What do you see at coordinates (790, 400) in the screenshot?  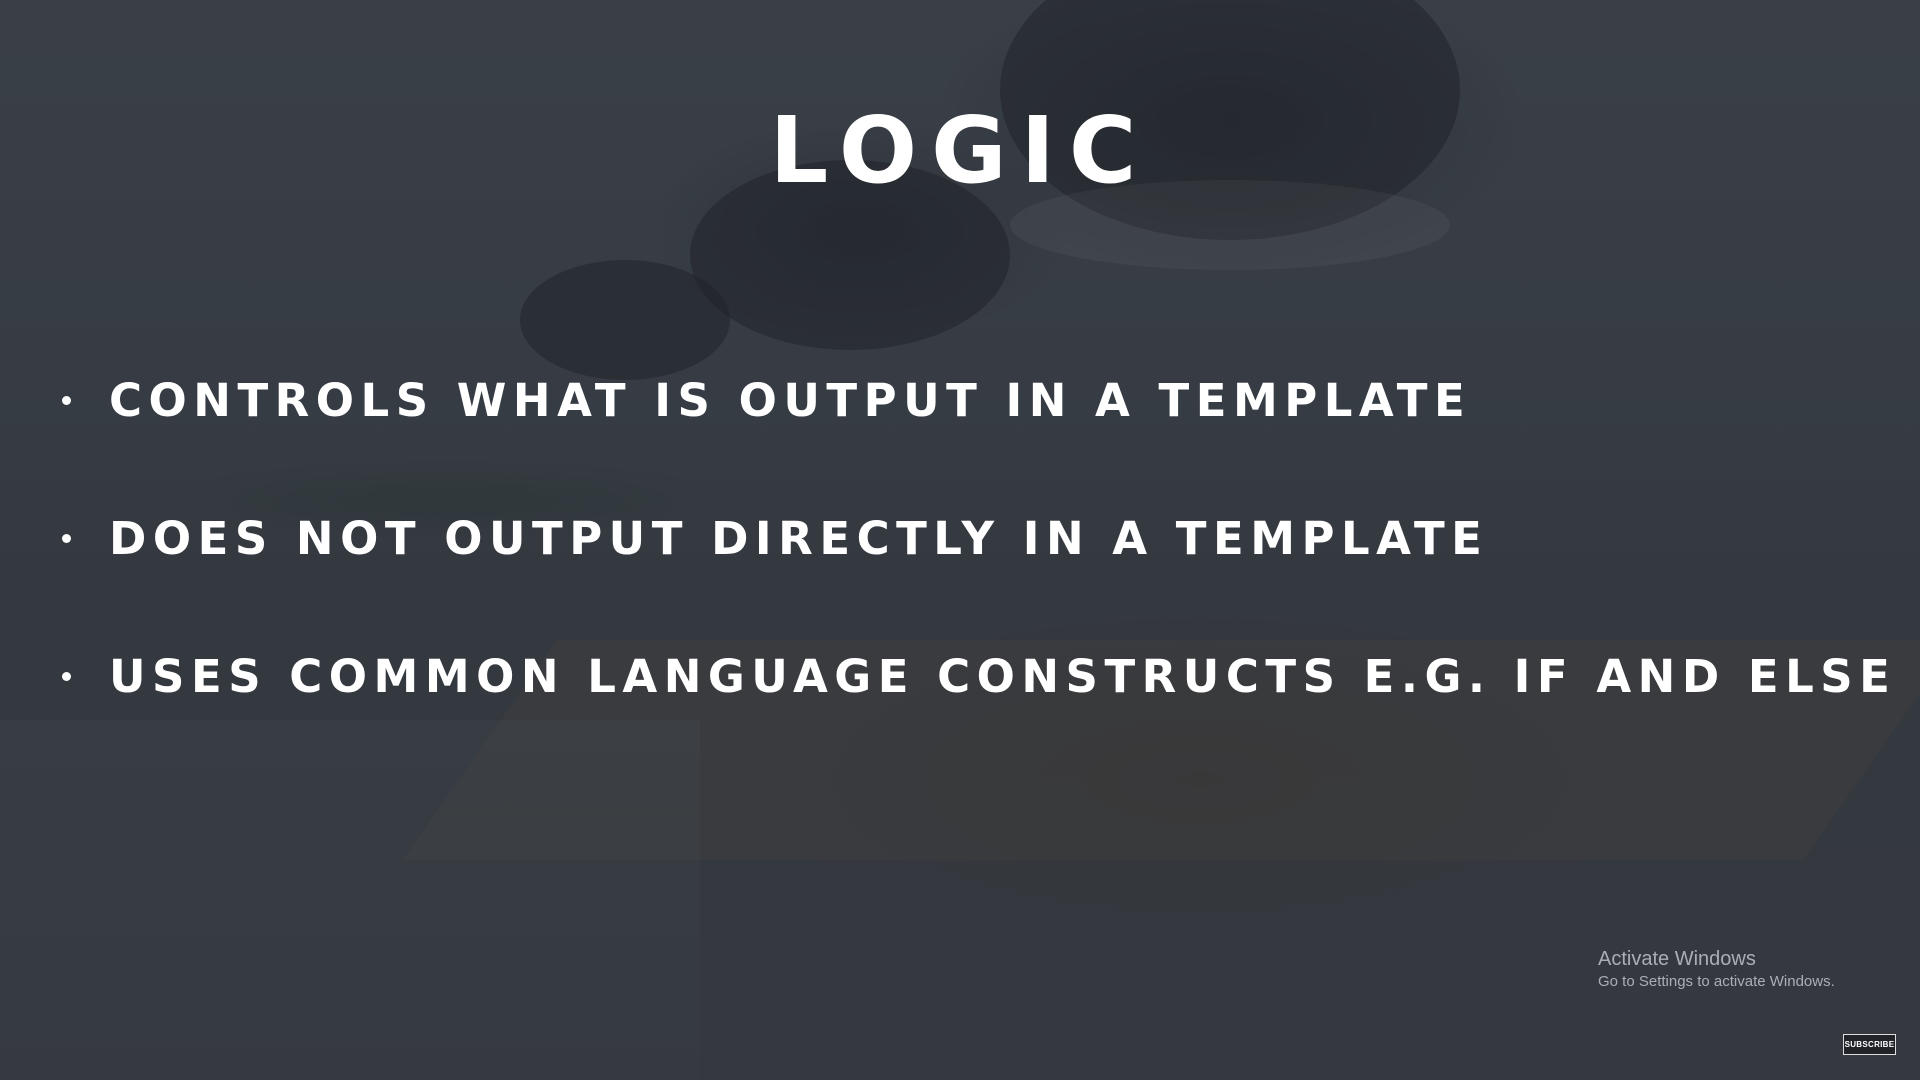 I see `bullet-text: CONTROLS WHAT IS OUTPUT IN A TEMPLATE` at bounding box center [790, 400].